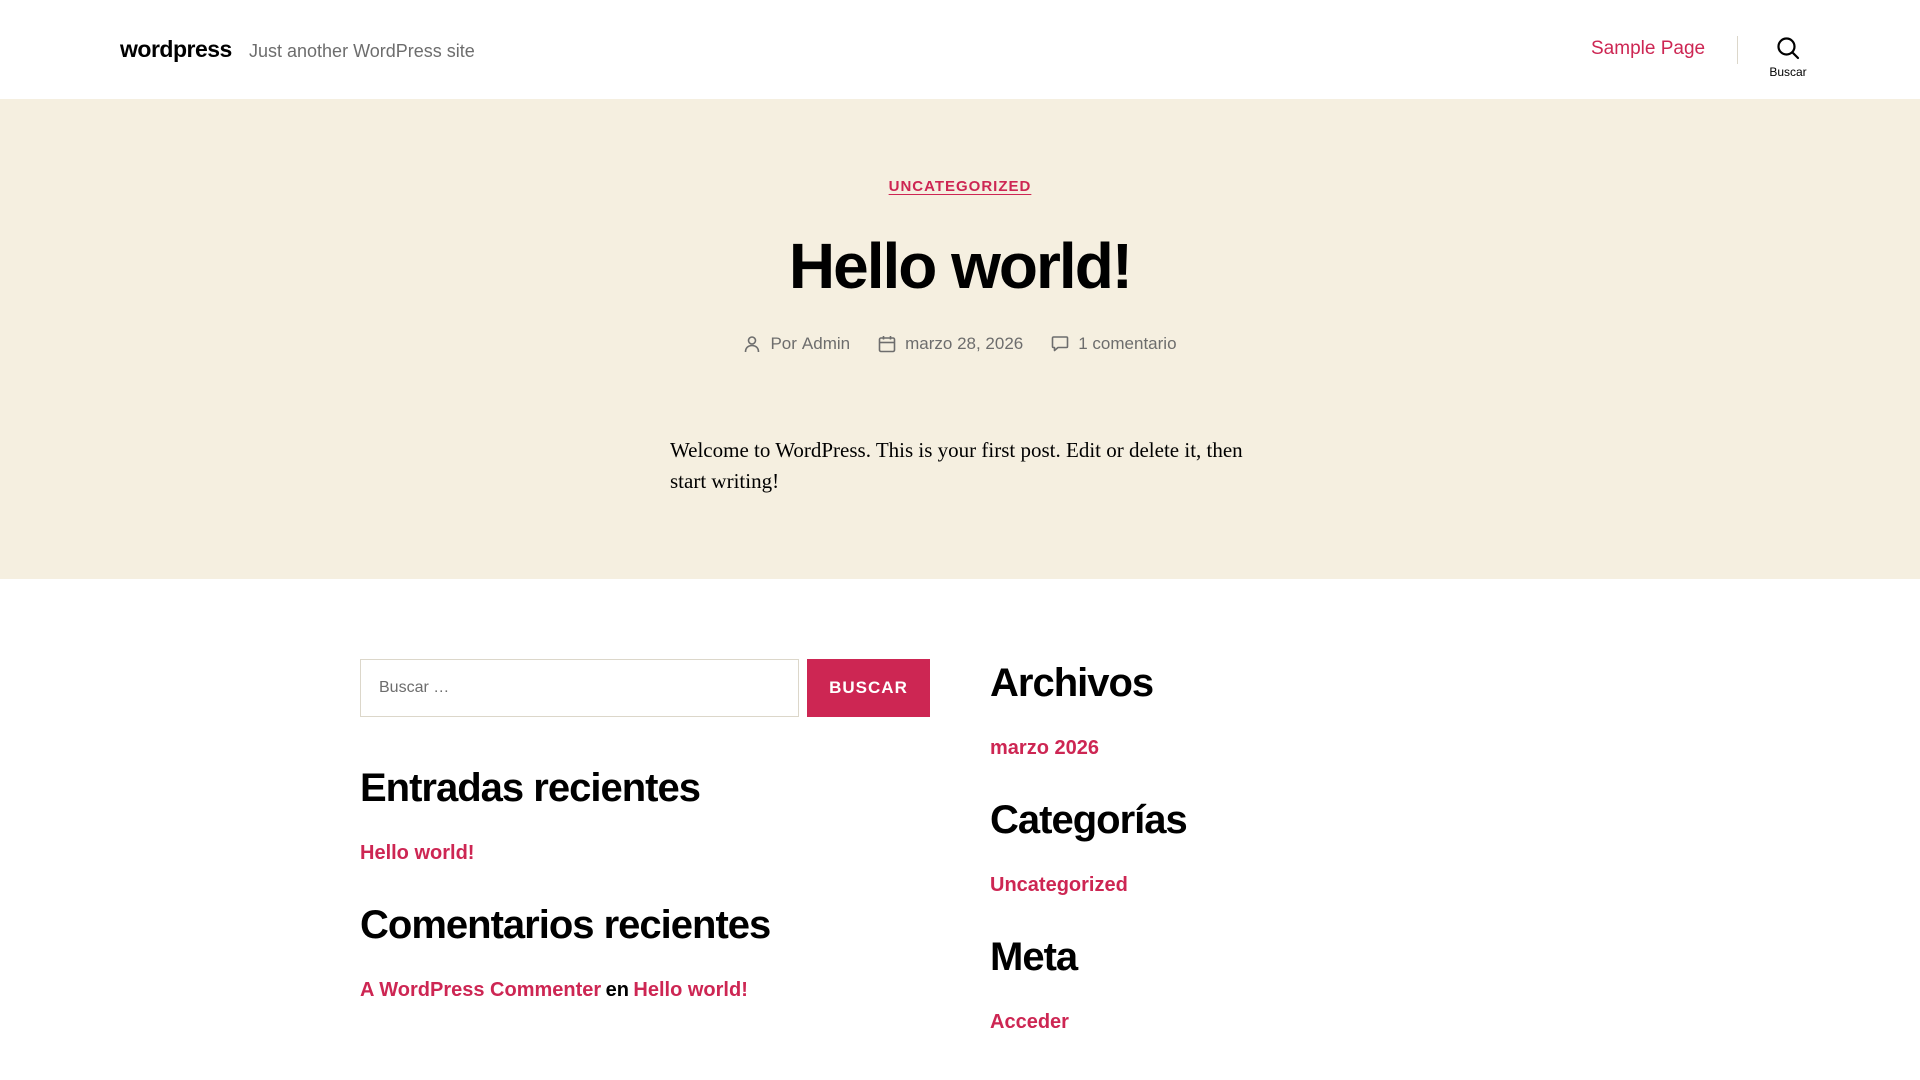 This screenshot has width=1920, height=1080. What do you see at coordinates (1648, 49) in the screenshot?
I see `nav-link-sample-page: Sample Page` at bounding box center [1648, 49].